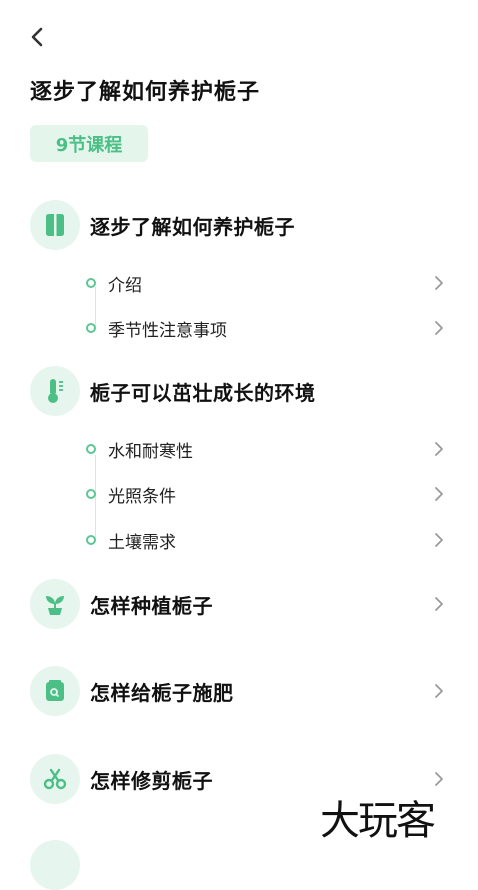 The height and width of the screenshot is (890, 478). What do you see at coordinates (282, 494) in the screenshot?
I see `lesson-item-light-conditions: 光照条件` at bounding box center [282, 494].